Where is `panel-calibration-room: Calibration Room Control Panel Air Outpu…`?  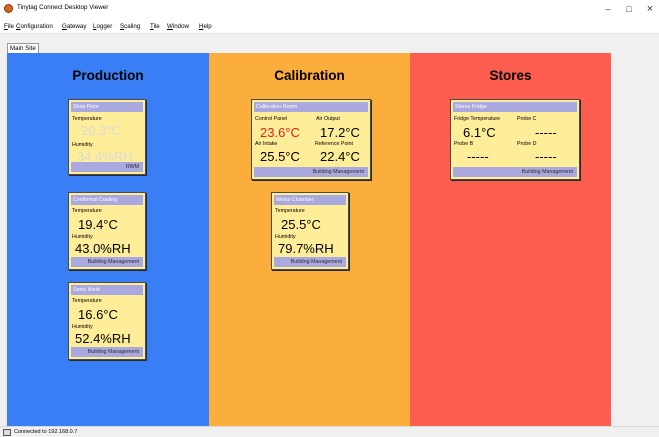 panel-calibration-room: Calibration Room Control Panel Air Outpu… is located at coordinates (311, 139).